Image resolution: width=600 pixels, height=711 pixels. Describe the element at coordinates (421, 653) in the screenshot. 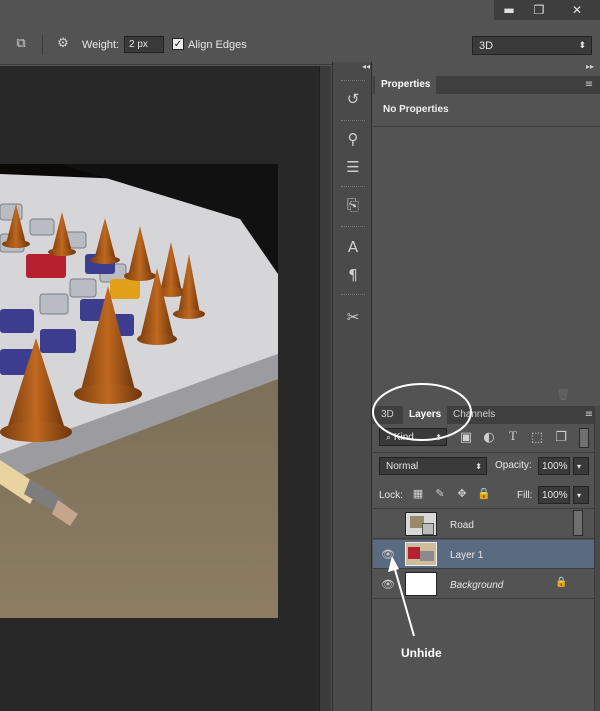

I see `annotation-label: Unhide` at that location.